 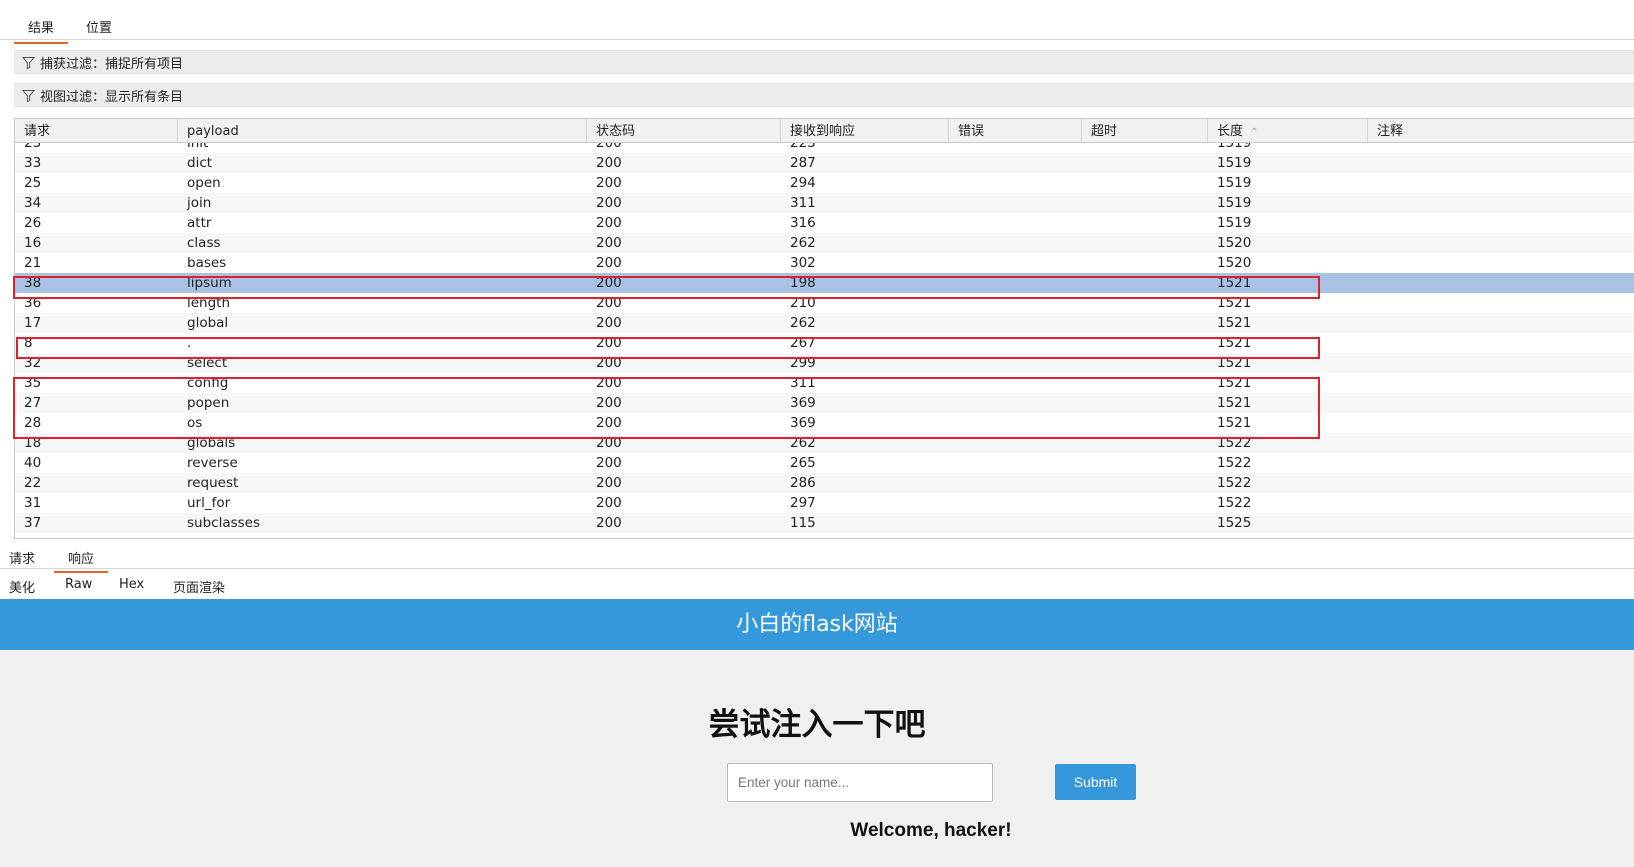 I want to click on cell-request-id: 28, so click(x=33, y=423).